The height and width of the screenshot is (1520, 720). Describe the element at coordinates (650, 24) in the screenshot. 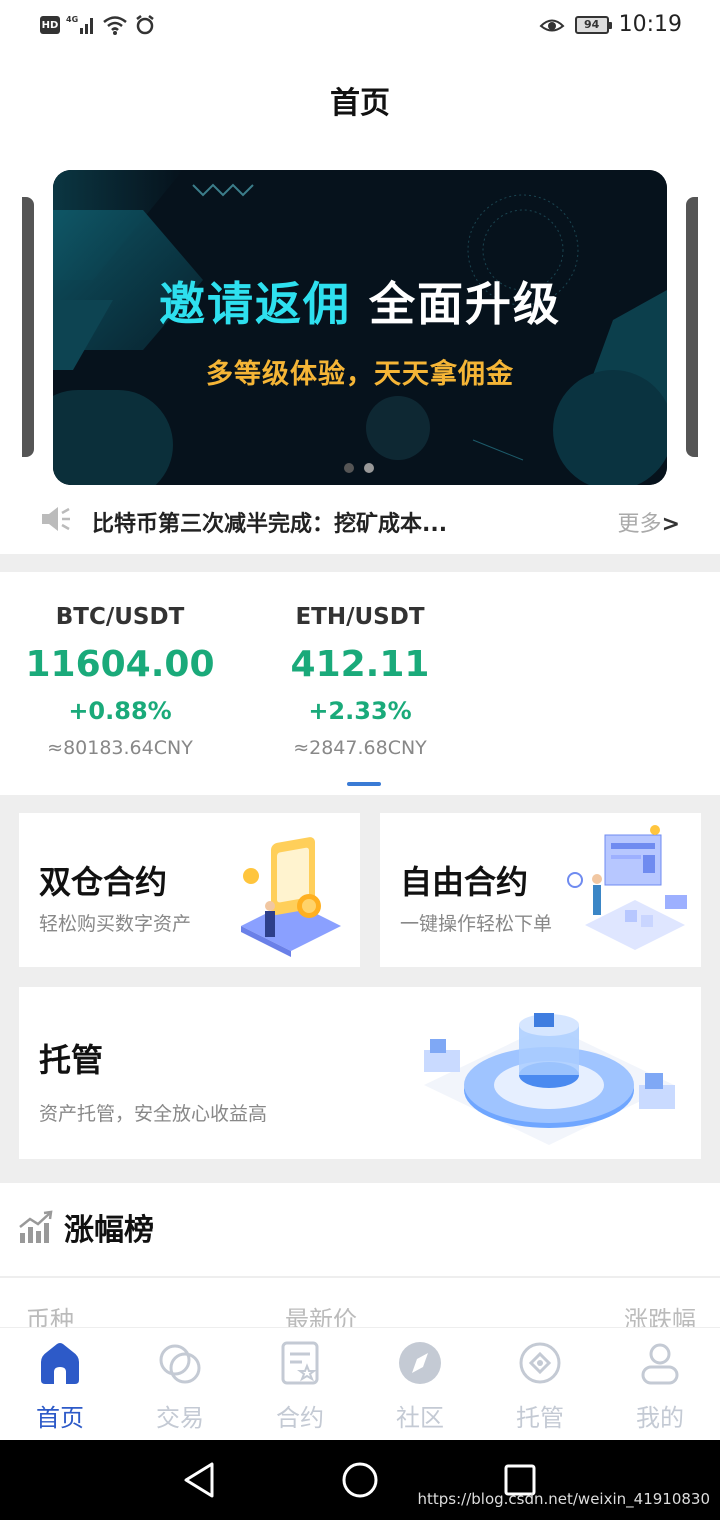

I see `clock: 10:19` at that location.